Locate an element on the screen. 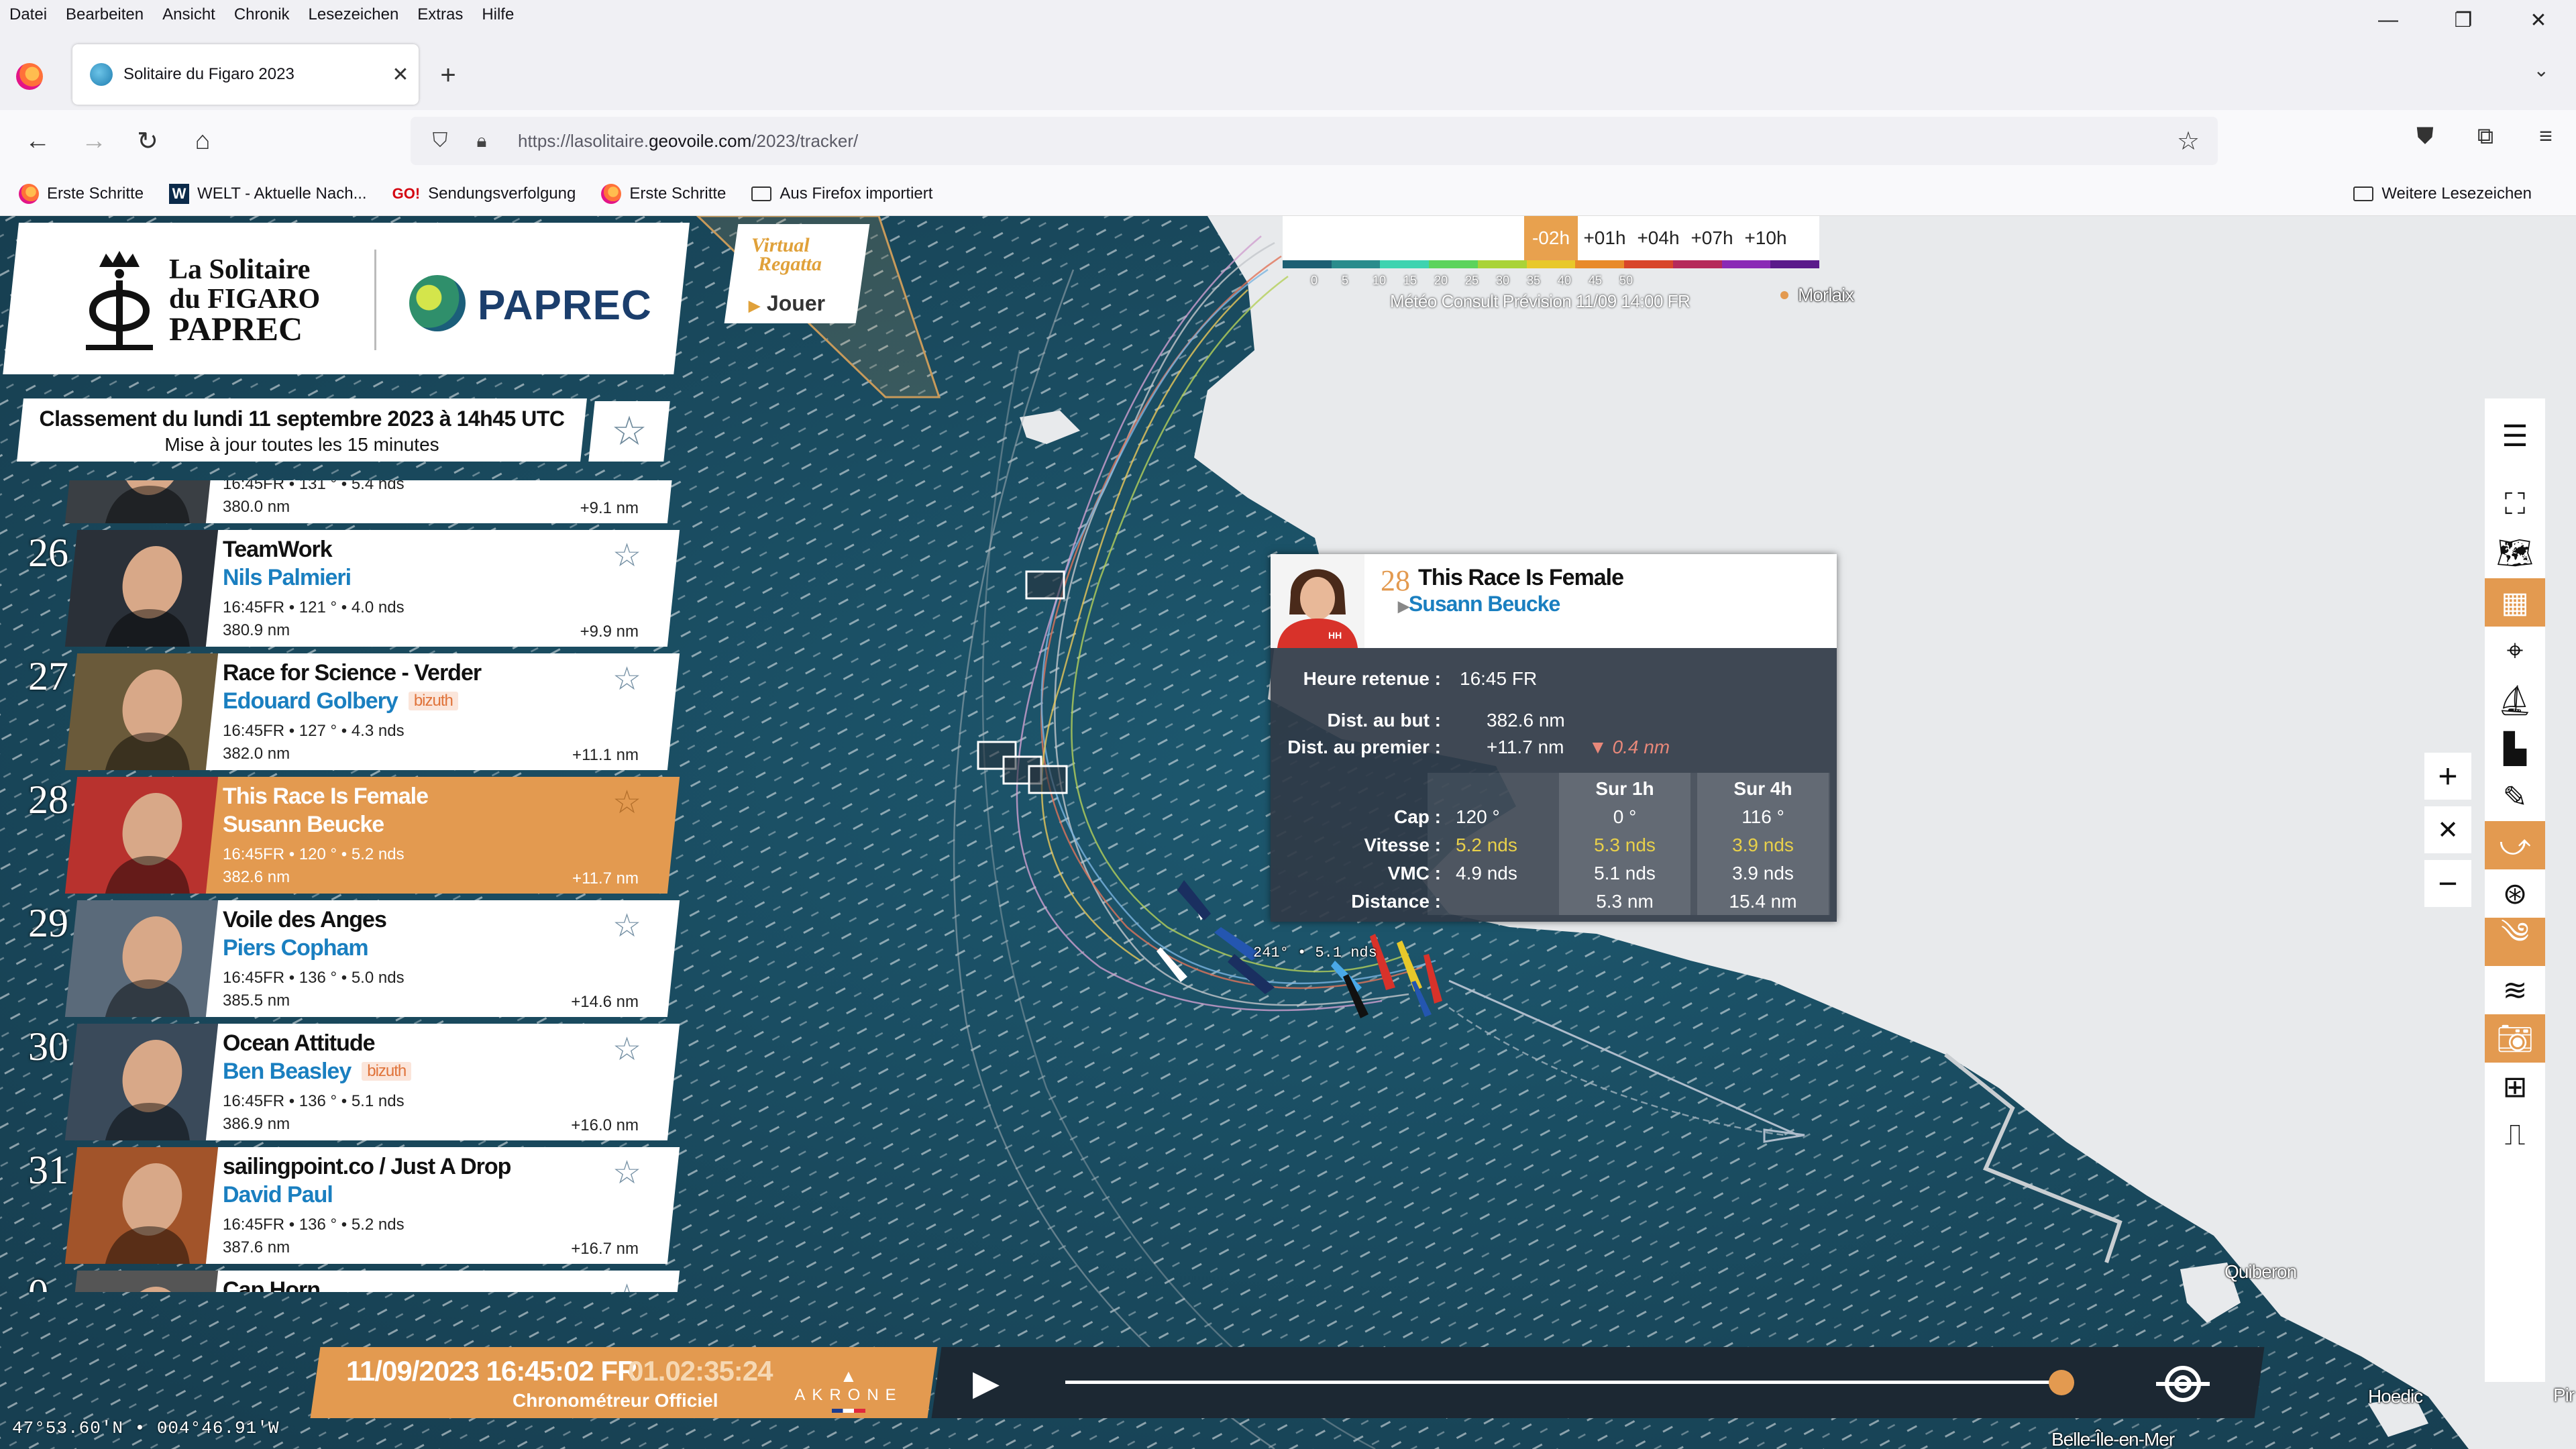  reload-icon: ↻ is located at coordinates (147, 140).